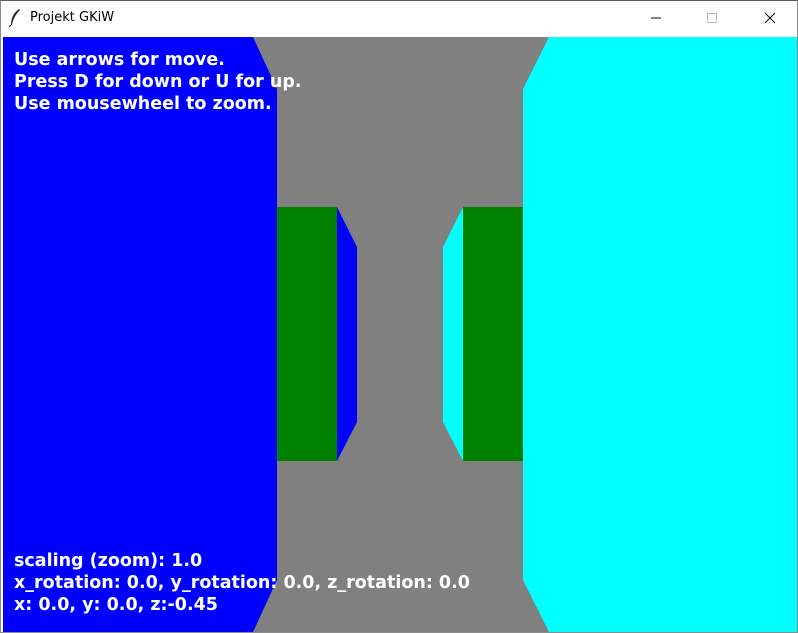  I want to click on close-button, so click(770, 18).